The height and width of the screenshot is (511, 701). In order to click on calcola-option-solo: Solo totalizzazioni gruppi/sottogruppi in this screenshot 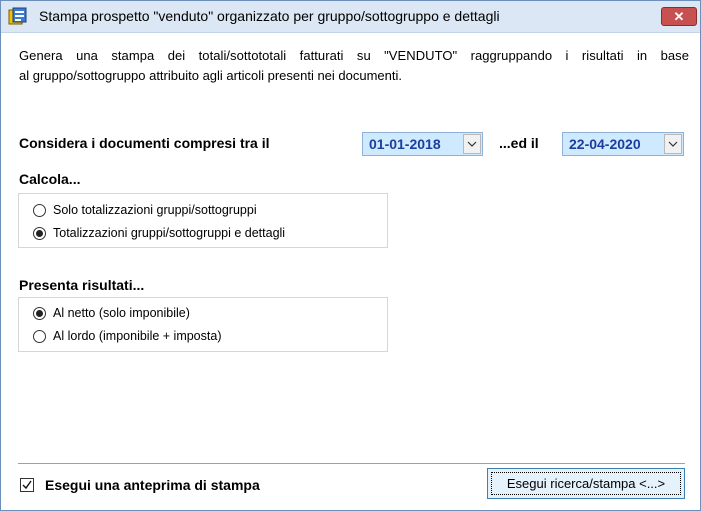, I will do `click(145, 210)`.